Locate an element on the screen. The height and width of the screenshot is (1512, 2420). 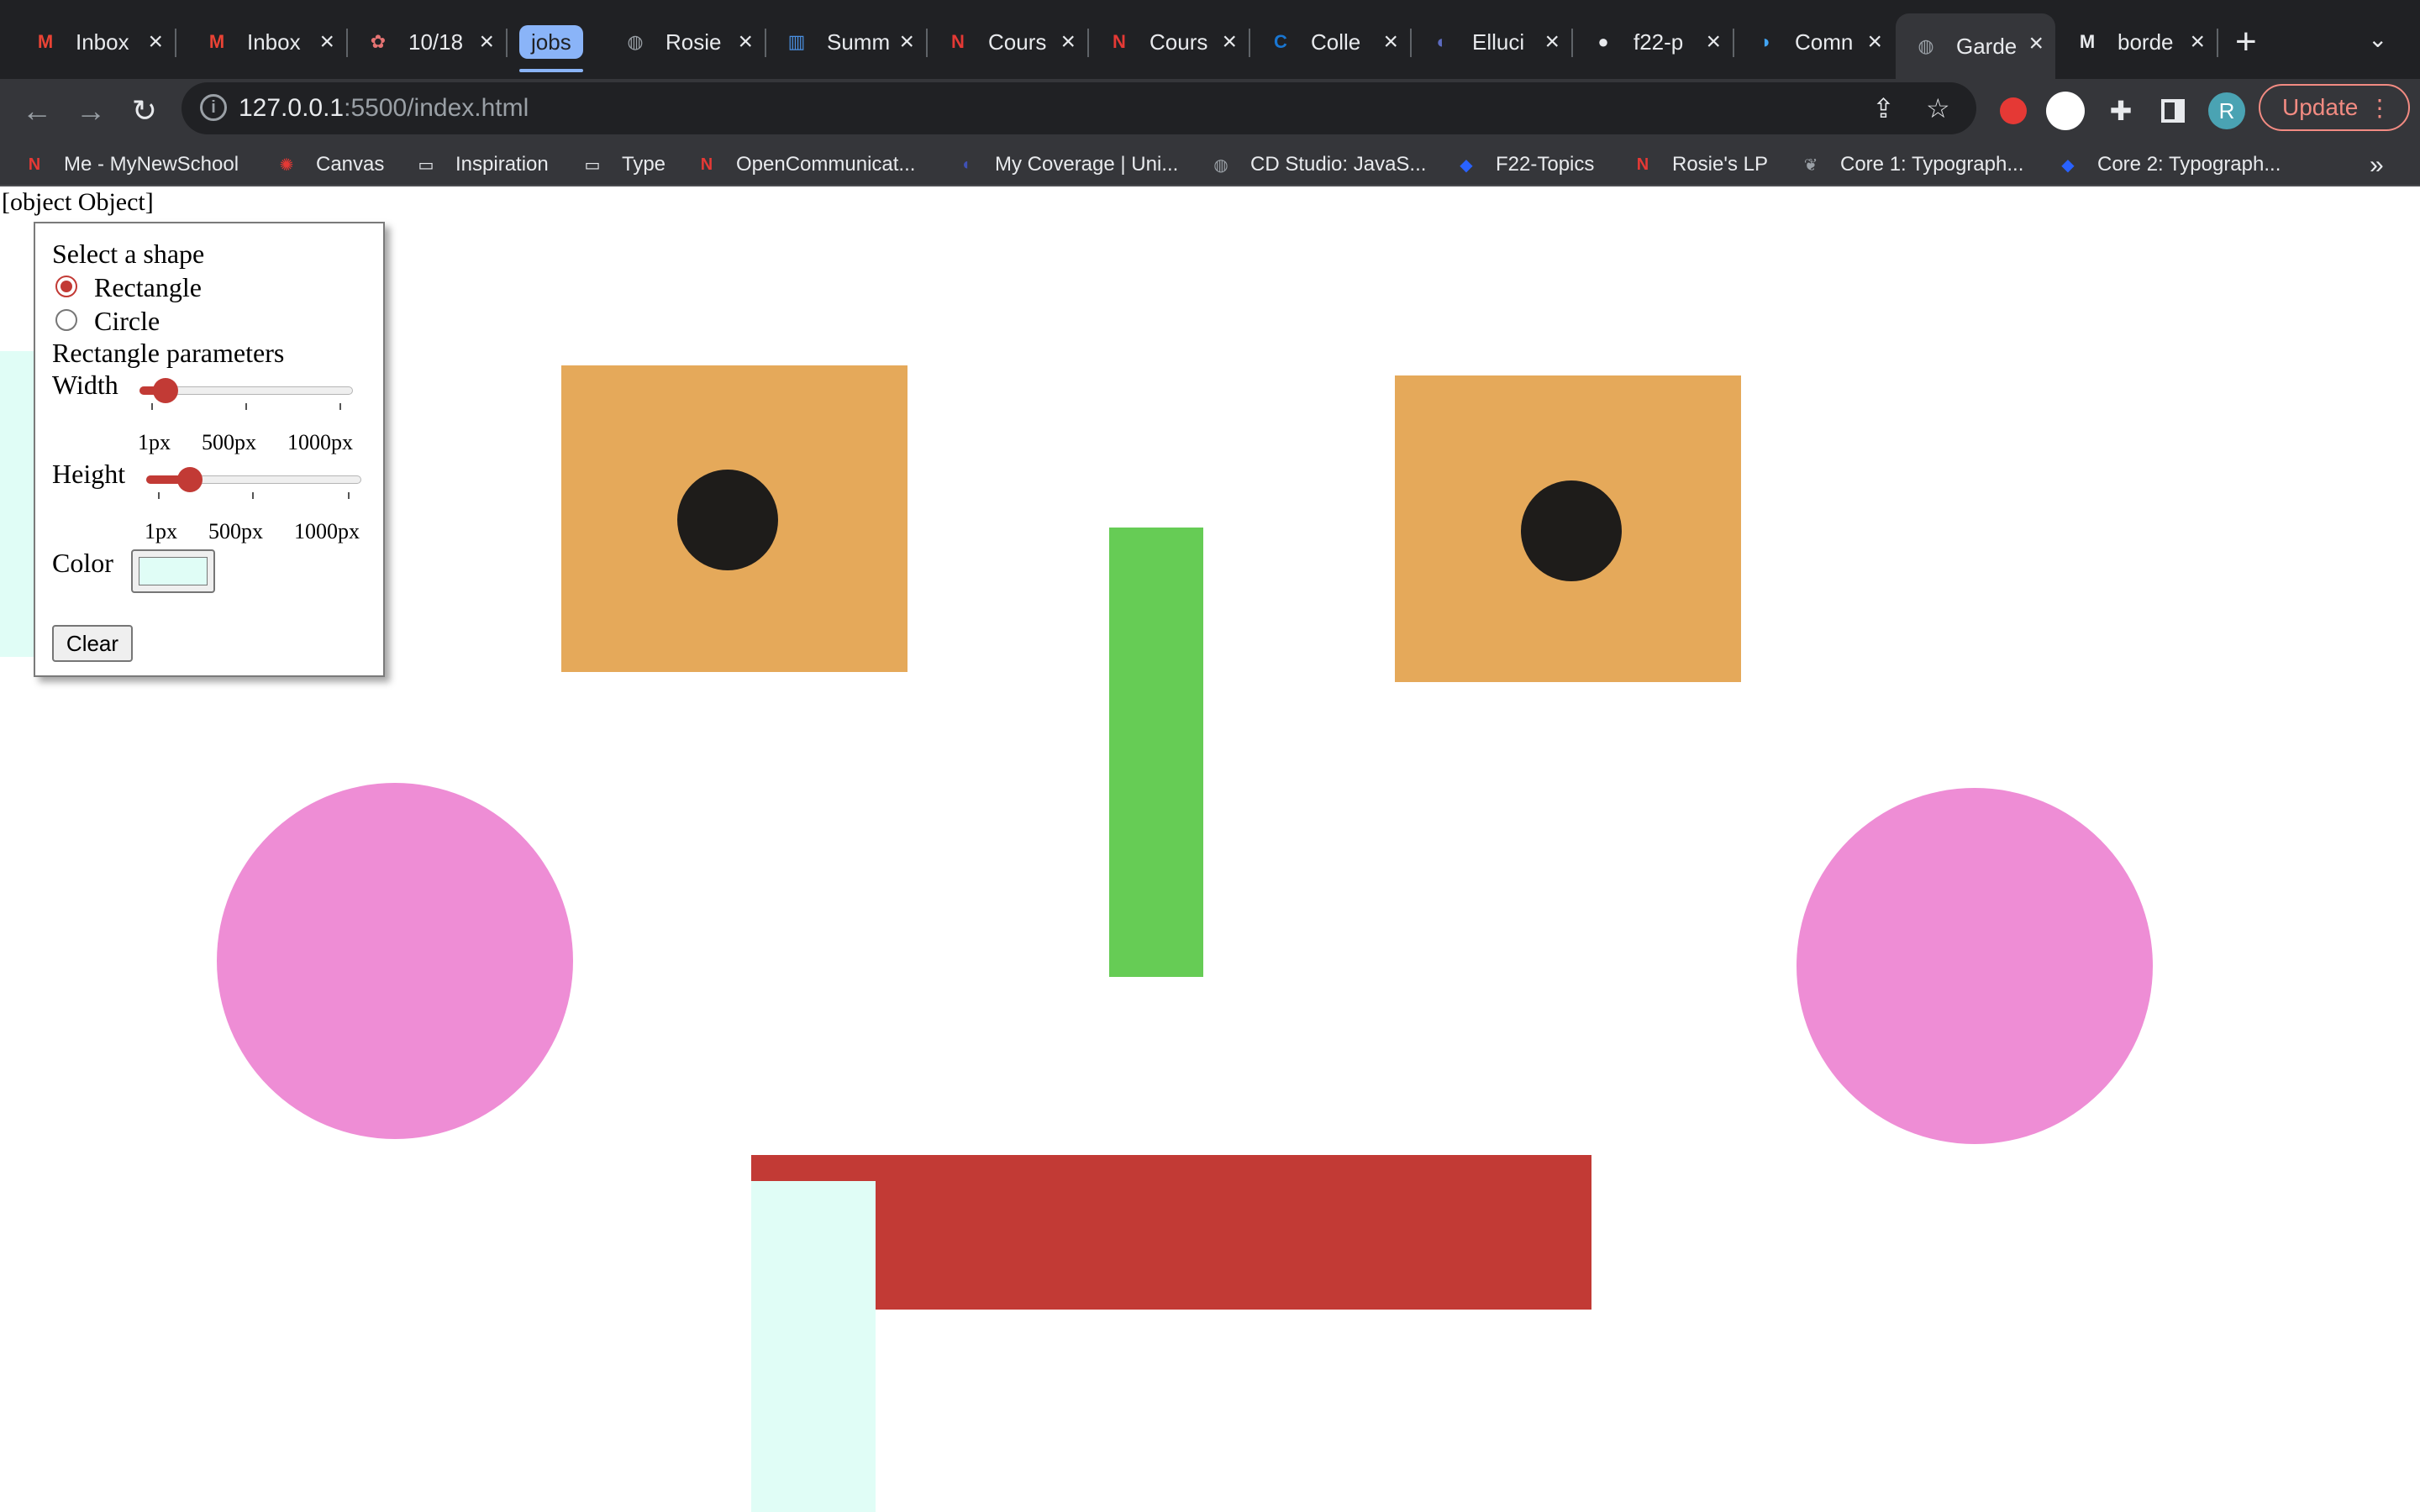
green-rectangle-nose is located at coordinates (1156, 752).